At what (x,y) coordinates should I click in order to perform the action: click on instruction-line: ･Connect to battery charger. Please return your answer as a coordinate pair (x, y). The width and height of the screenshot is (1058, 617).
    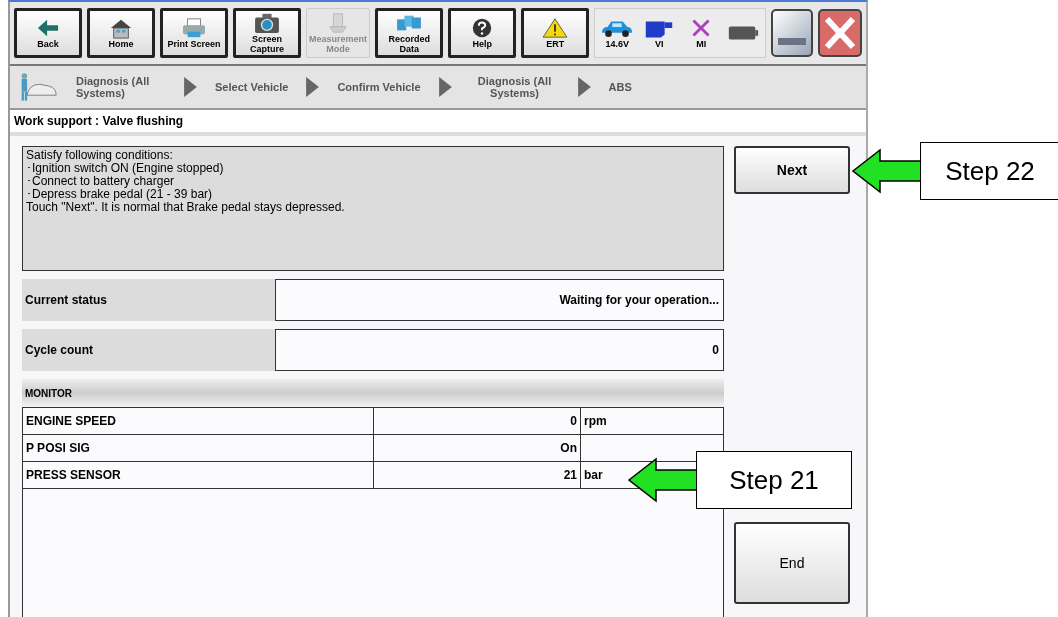
    Looking at the image, I should click on (101, 181).